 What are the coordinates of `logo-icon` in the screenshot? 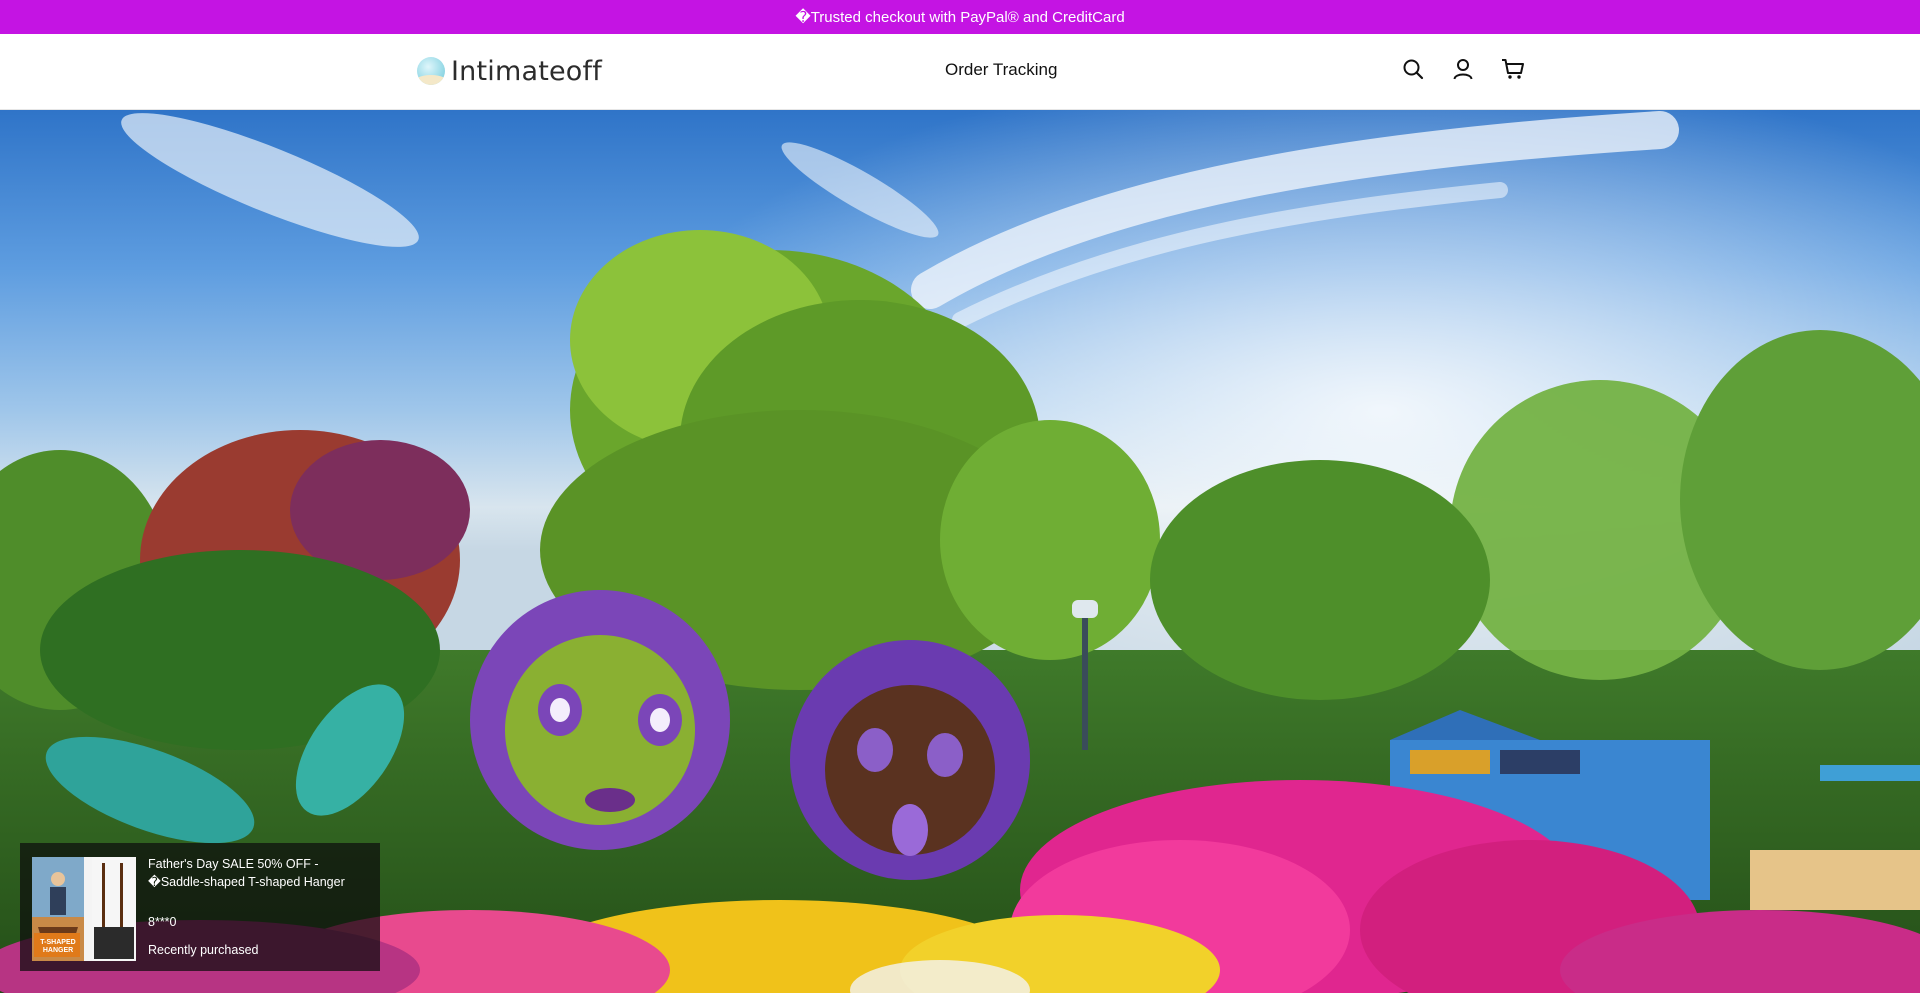 It's located at (431, 71).